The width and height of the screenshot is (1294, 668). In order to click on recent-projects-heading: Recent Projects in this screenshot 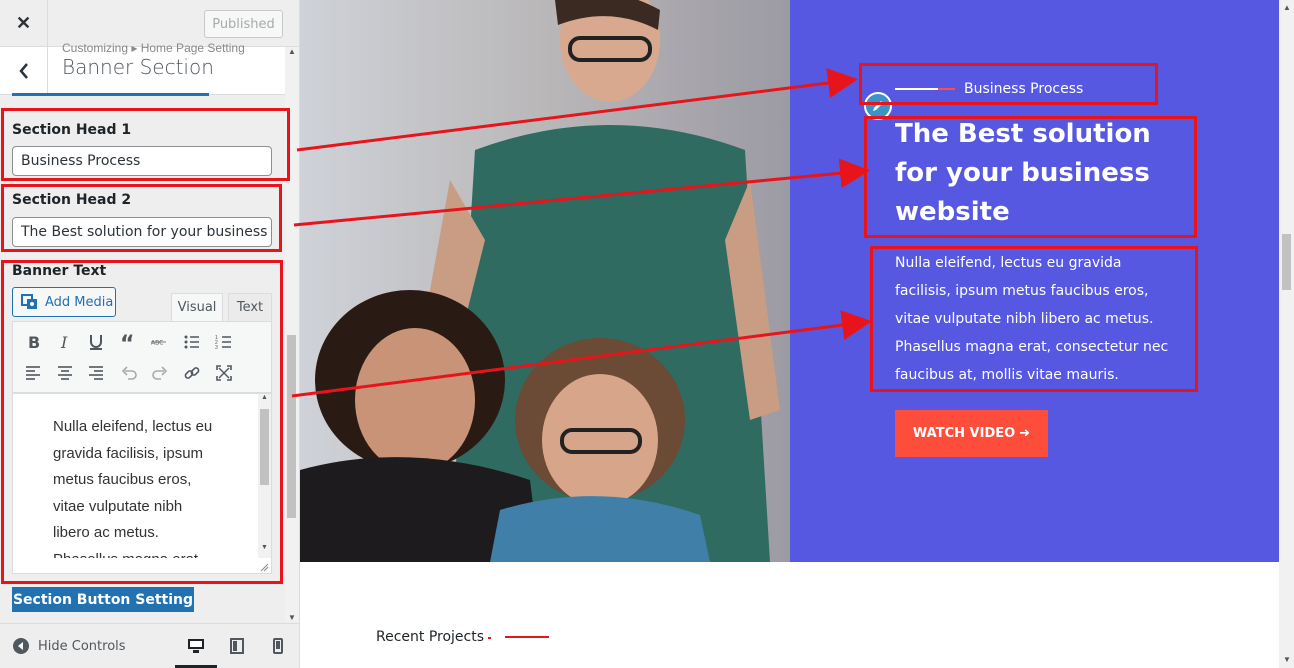, I will do `click(430, 637)`.